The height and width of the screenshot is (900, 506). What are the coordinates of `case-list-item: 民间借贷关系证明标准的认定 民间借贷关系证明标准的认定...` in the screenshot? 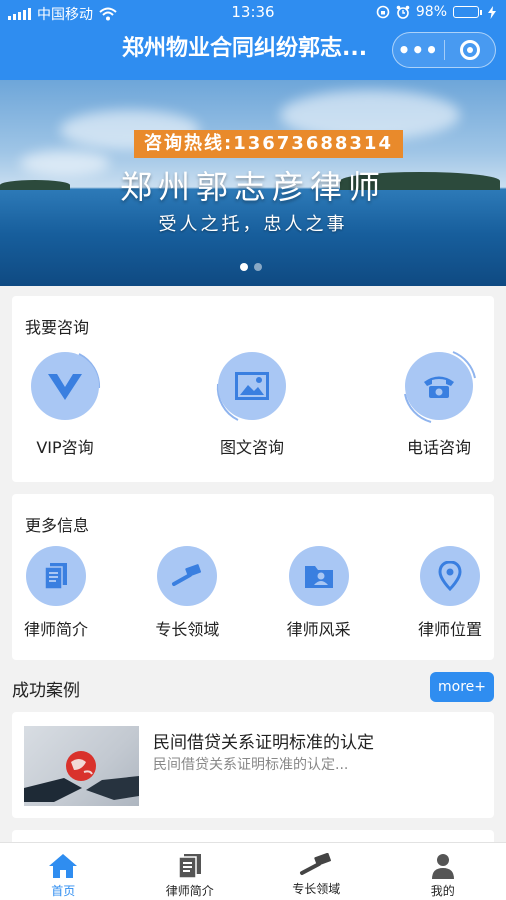 It's located at (253, 765).